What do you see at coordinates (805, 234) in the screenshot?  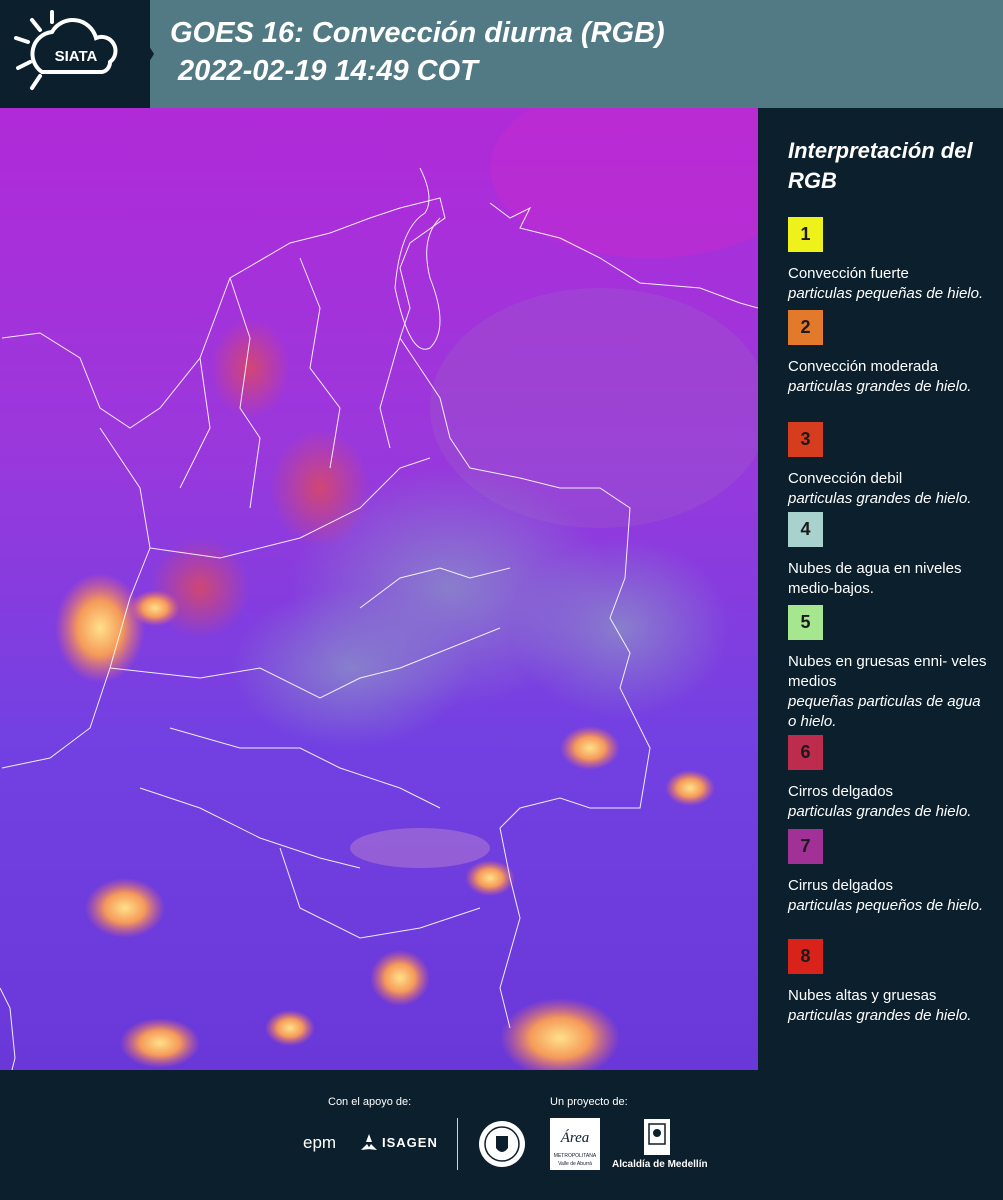 I see `legend-swatch: 1` at bounding box center [805, 234].